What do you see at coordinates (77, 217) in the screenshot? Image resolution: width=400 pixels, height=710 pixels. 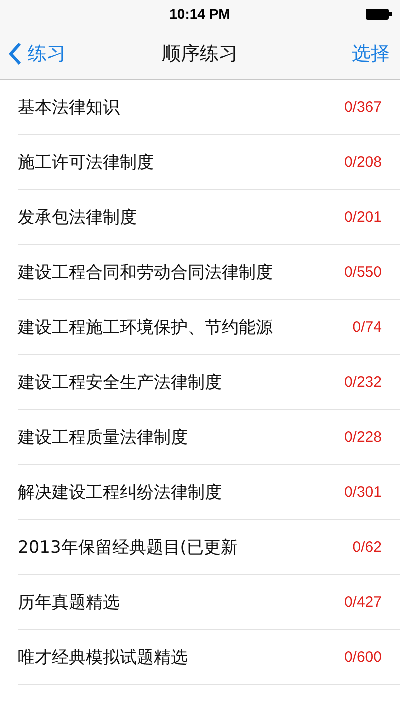 I see `row-title: 发承包法律制度` at bounding box center [77, 217].